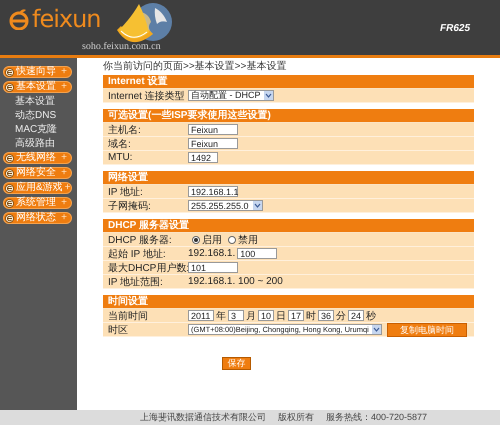 The width and height of the screenshot is (500, 425). Describe the element at coordinates (221, 316) in the screenshot. I see `time-unit-label: 年` at that location.